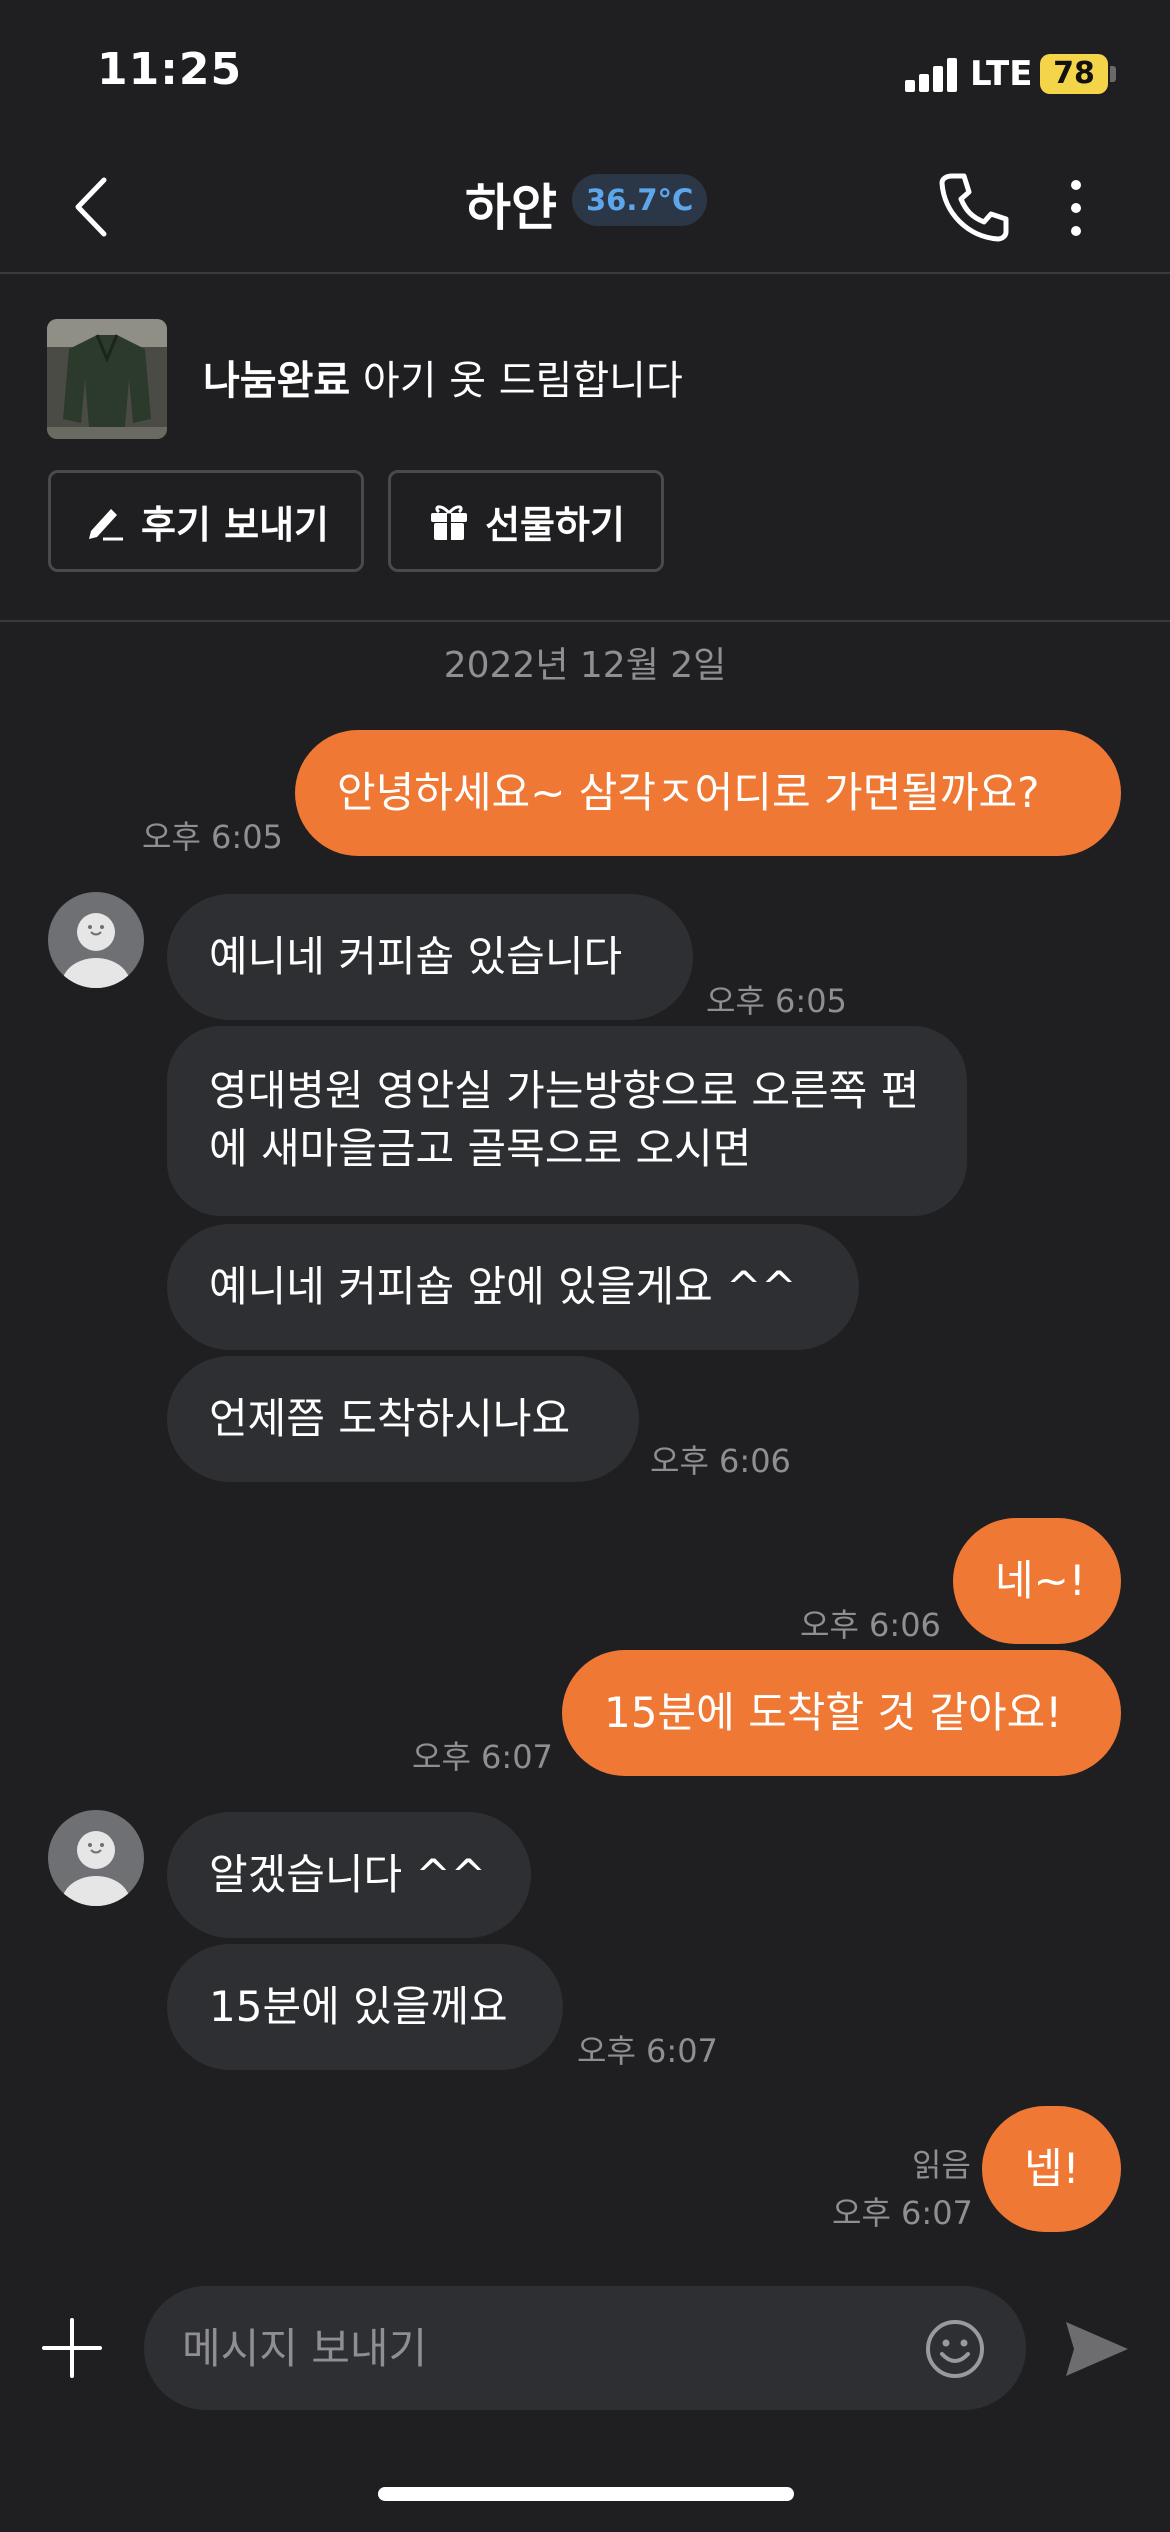 This screenshot has width=1170, height=2532. What do you see at coordinates (708, 793) in the screenshot?
I see `outgoing-message-bubble: 안녕하세요~ 삼각ㅈ어디로 가면될까요?` at bounding box center [708, 793].